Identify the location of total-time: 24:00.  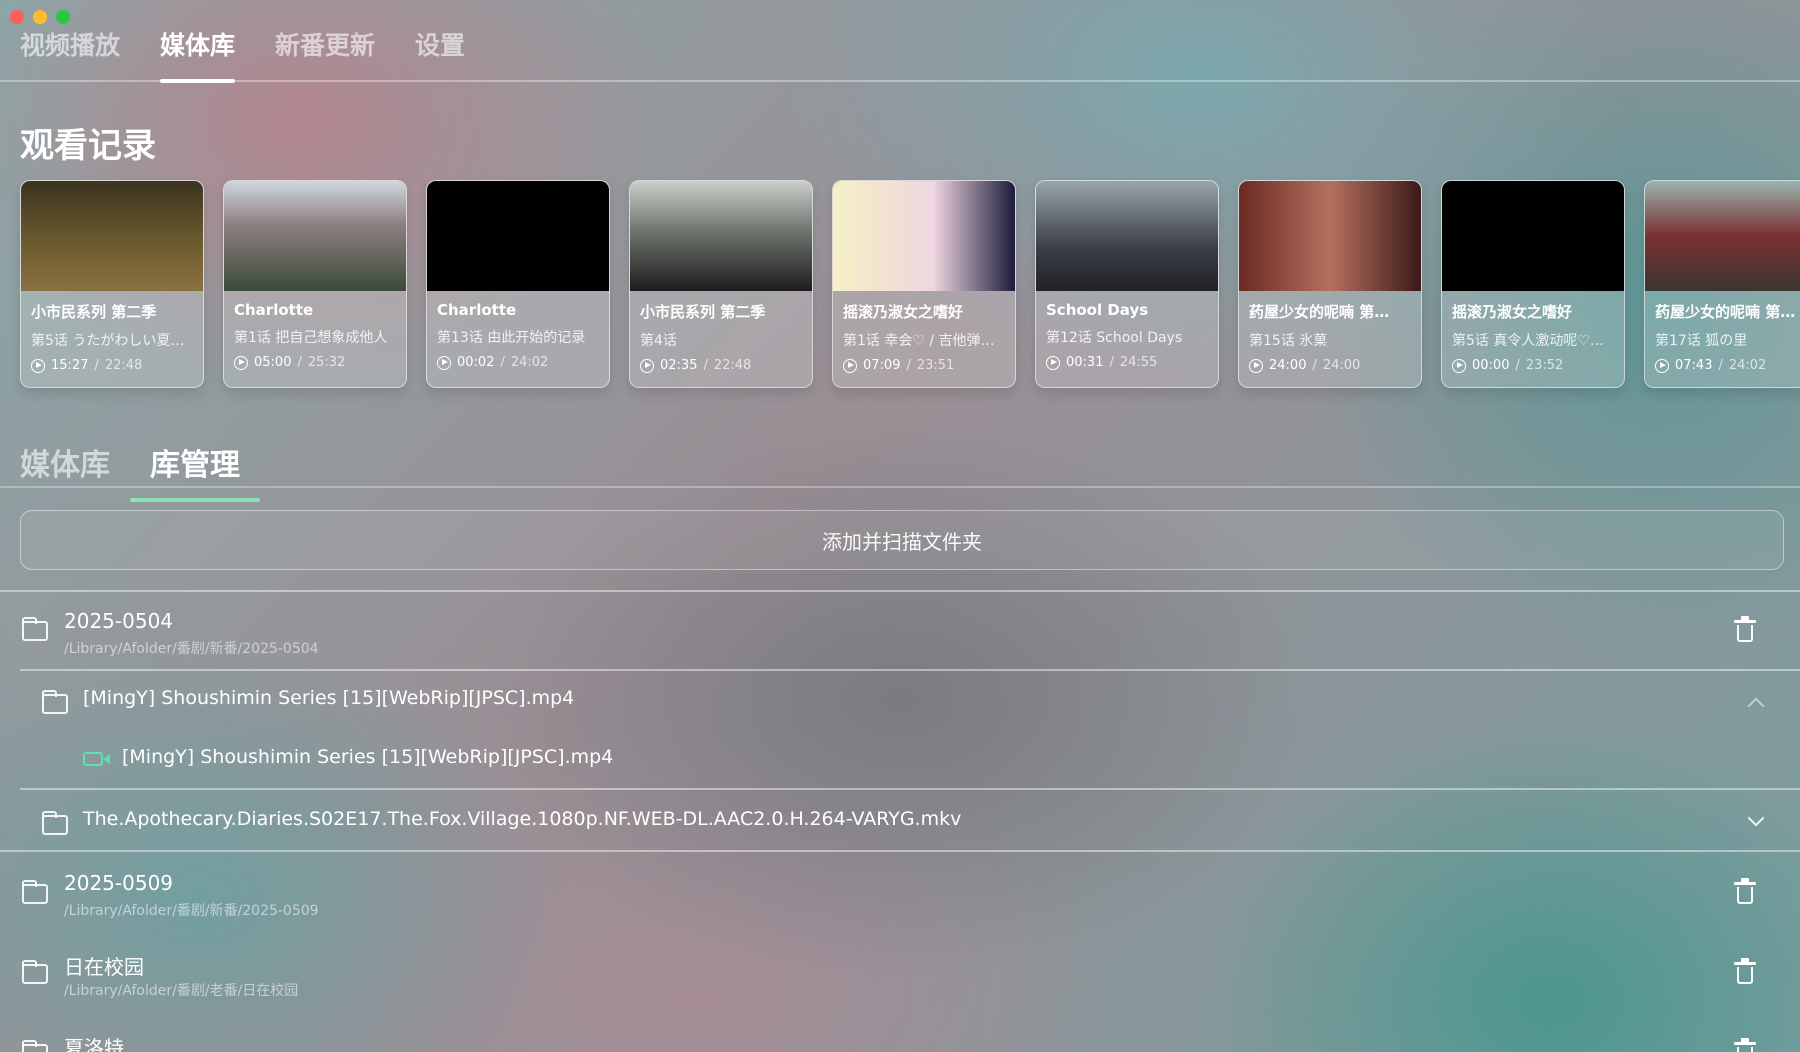
(1341, 365).